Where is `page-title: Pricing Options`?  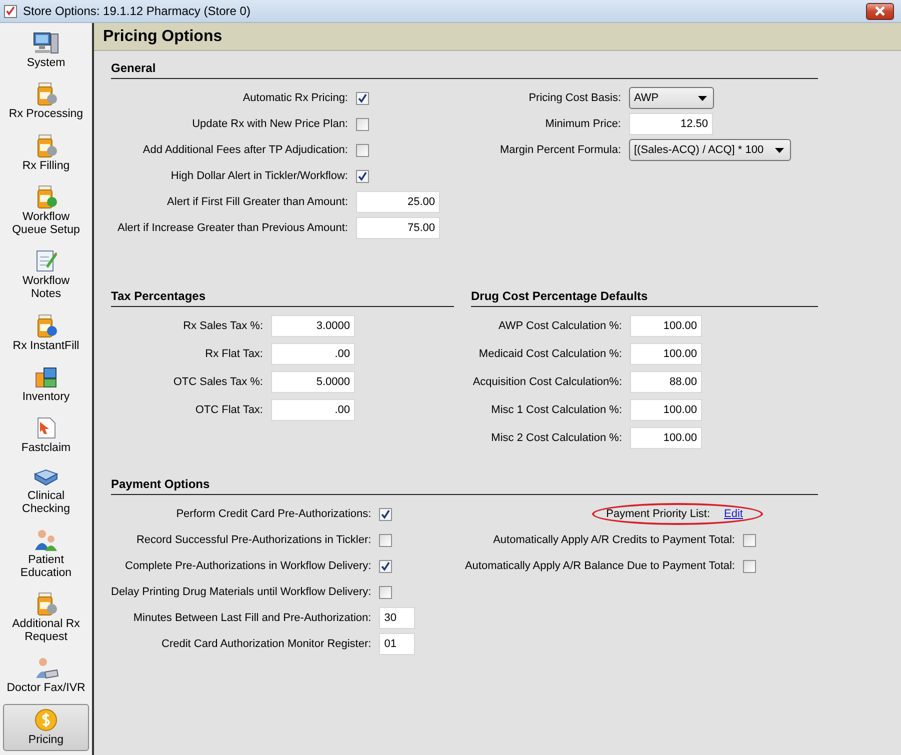
page-title: Pricing Options is located at coordinates (162, 37).